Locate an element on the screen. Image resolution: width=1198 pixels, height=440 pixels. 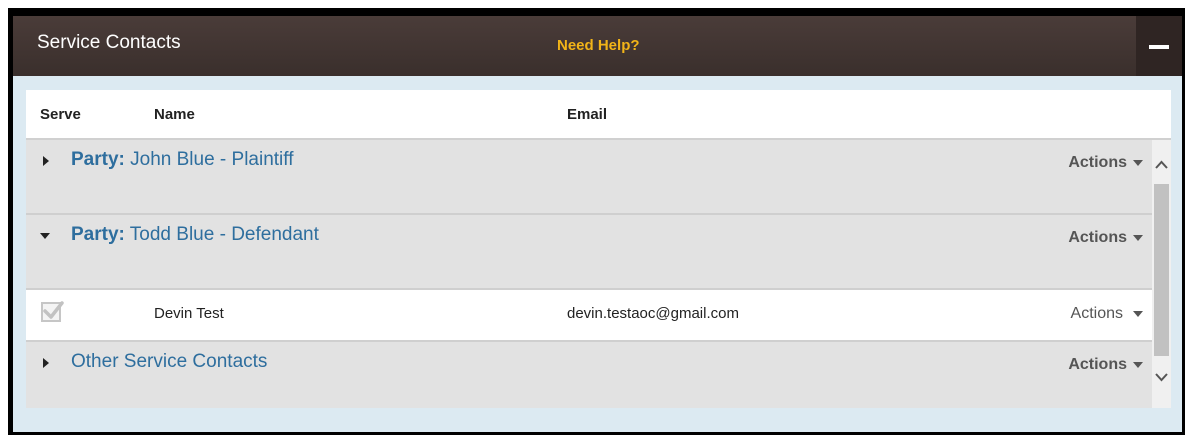
collapse-caret-icon is located at coordinates (45, 236).